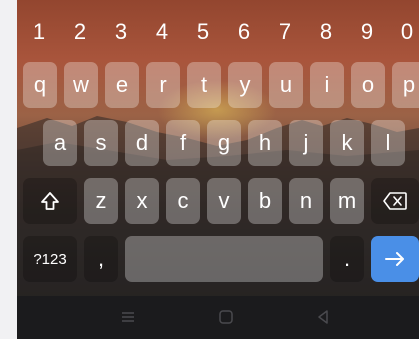 Image resolution: width=419 pixels, height=339 pixels. I want to click on enter-key, so click(395, 259).